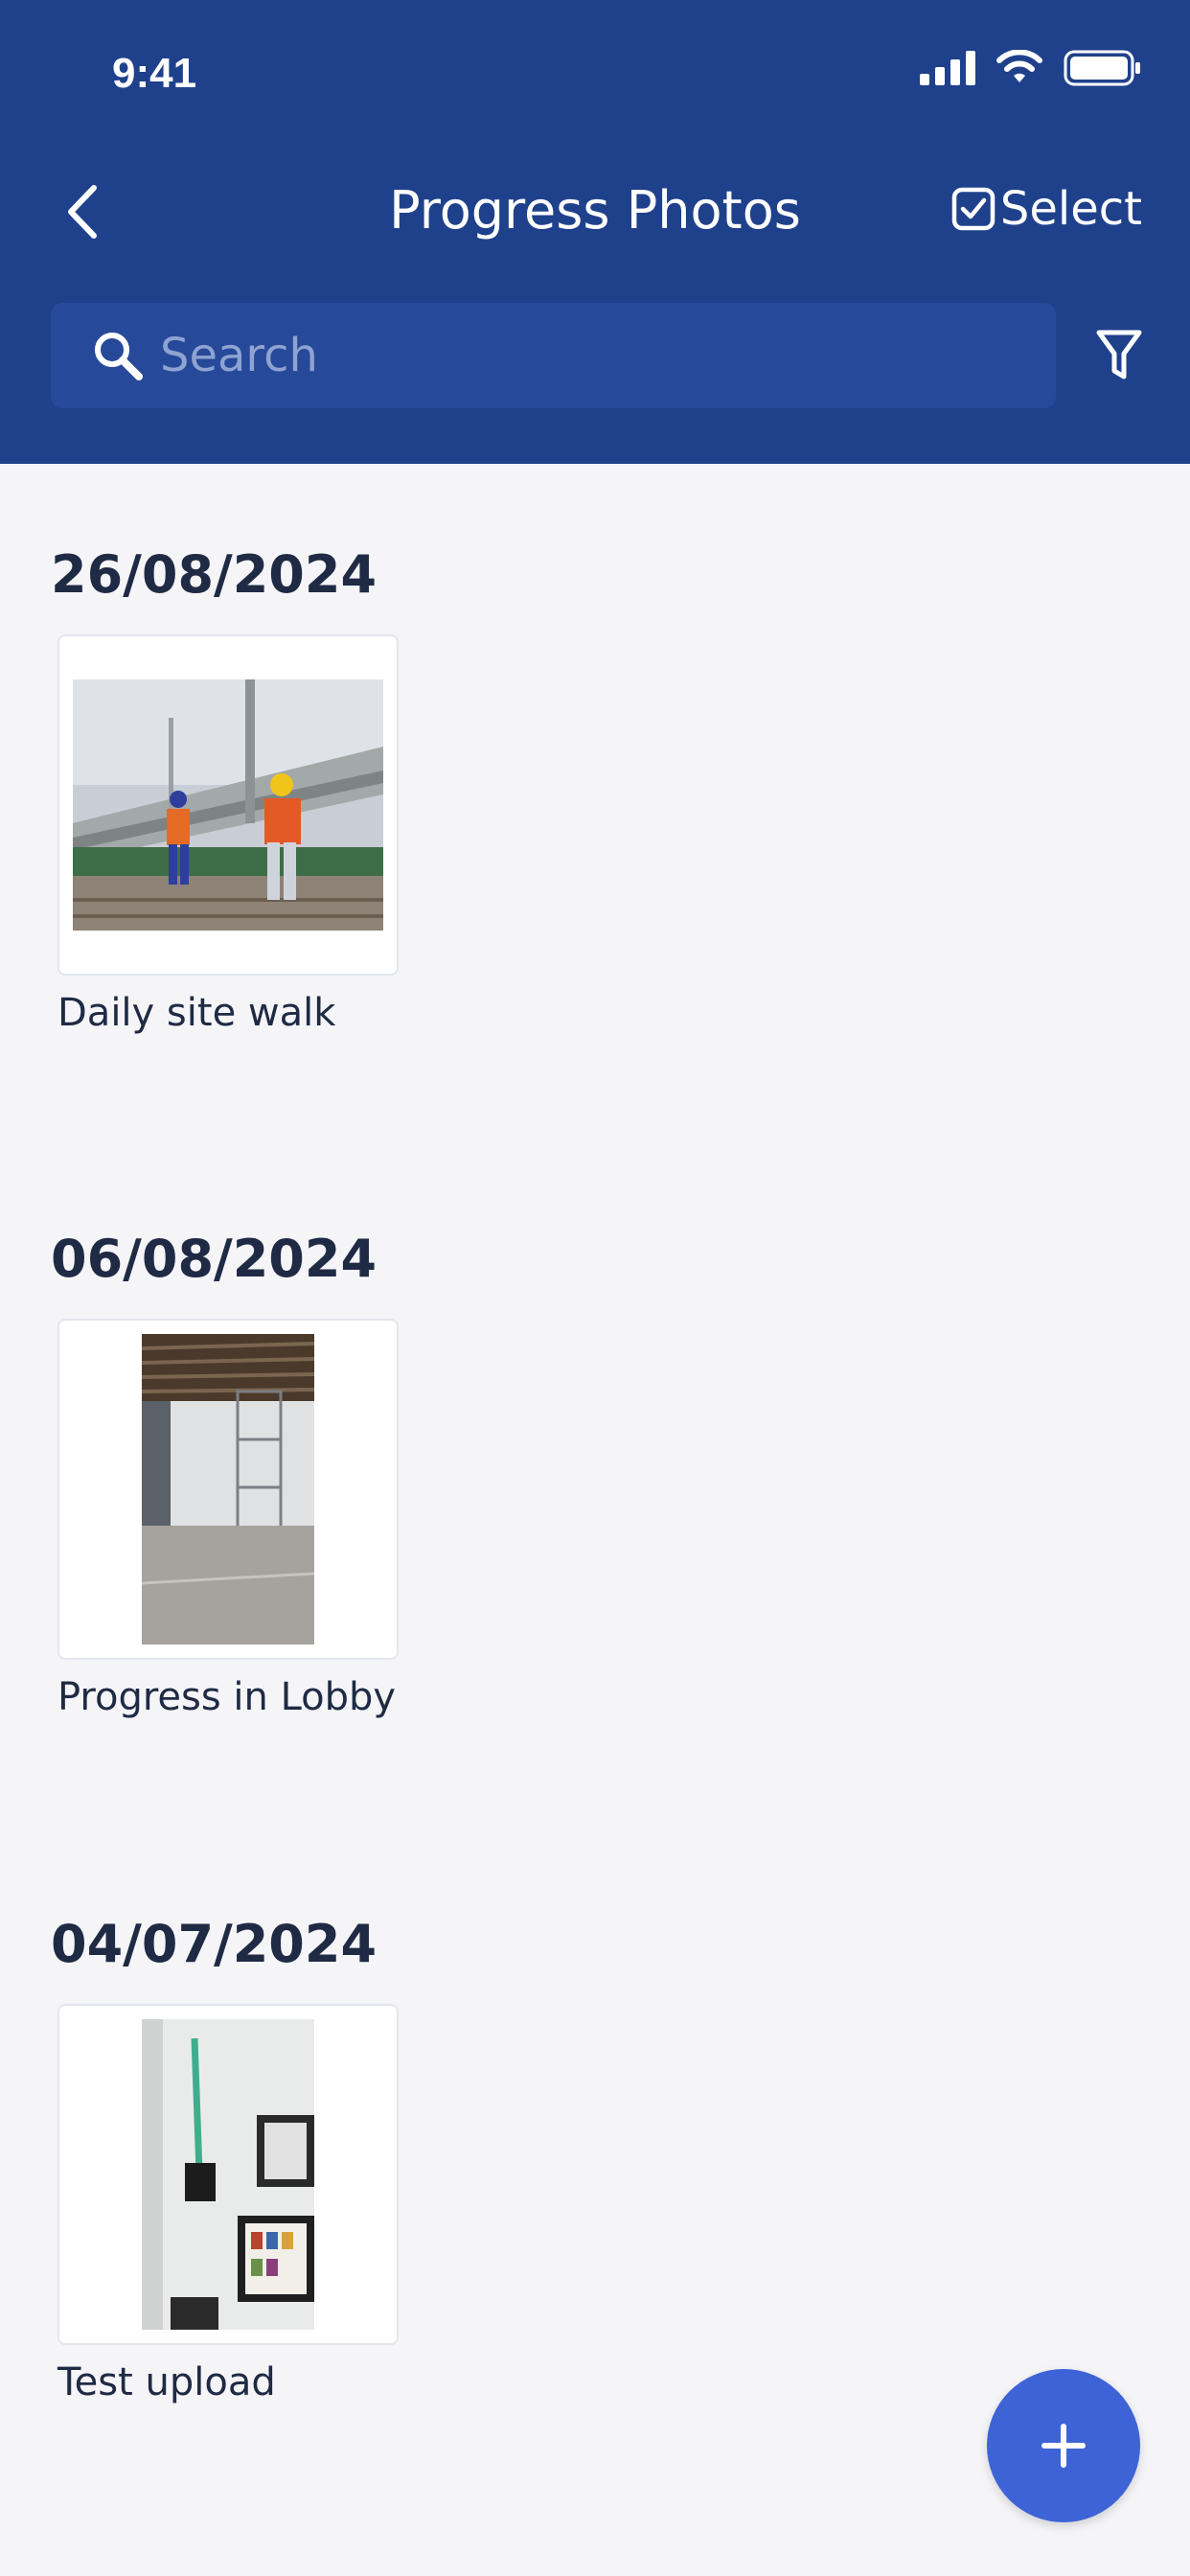  I want to click on status-time: 9:41, so click(155, 73).